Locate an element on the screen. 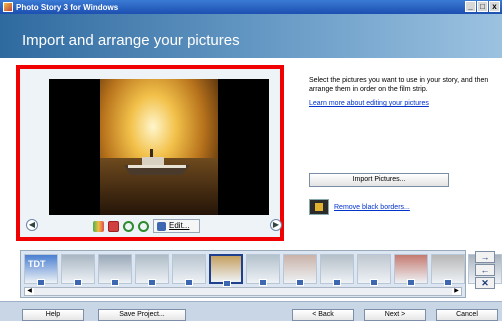 This screenshot has height=321, width=502. color-adjust-icon is located at coordinates (98, 226).